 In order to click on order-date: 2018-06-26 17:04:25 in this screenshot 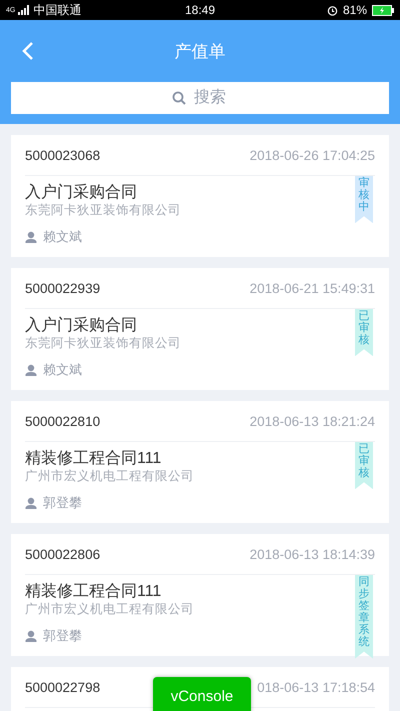, I will do `click(312, 155)`.